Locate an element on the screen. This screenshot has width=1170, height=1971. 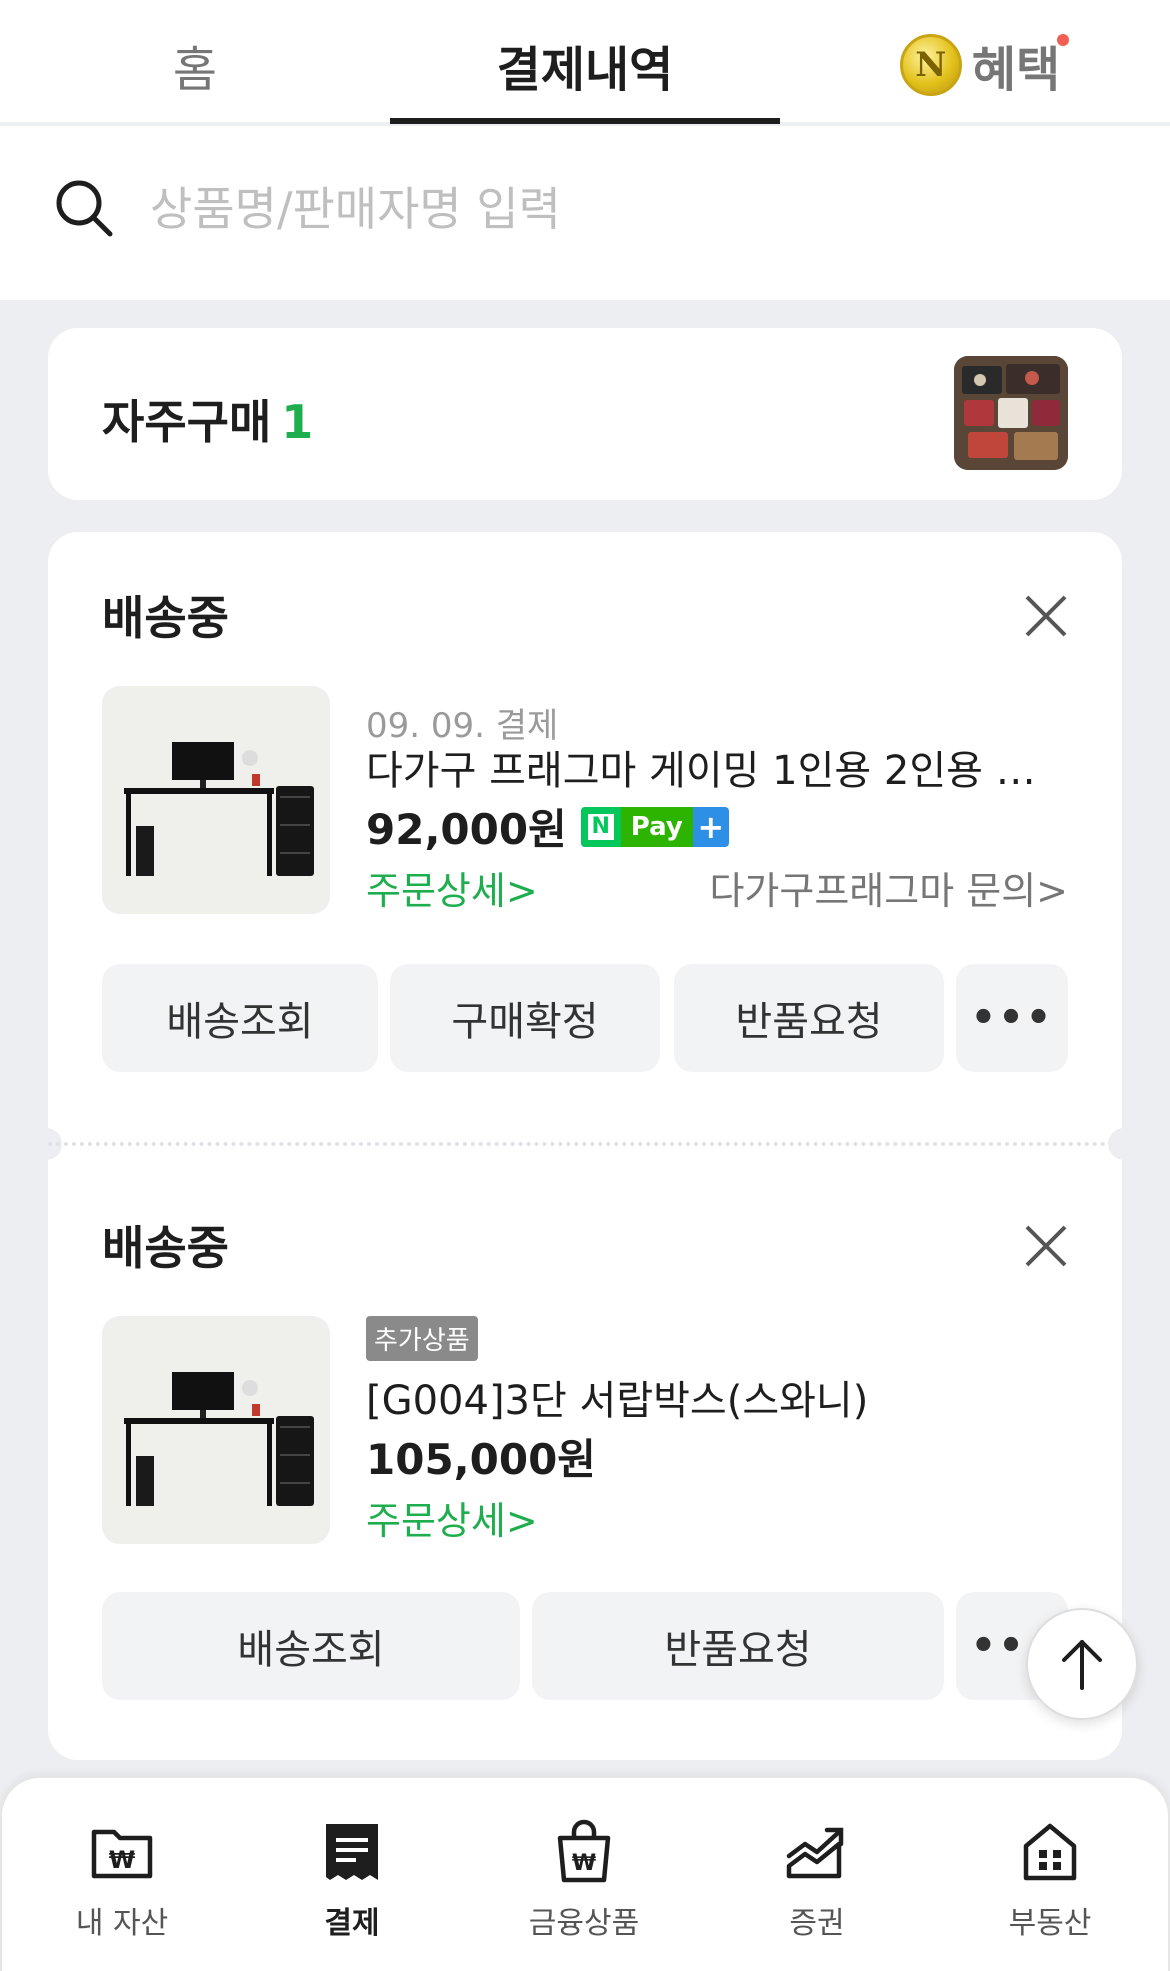
folder-won-icon: ₩ is located at coordinates (122, 1854).